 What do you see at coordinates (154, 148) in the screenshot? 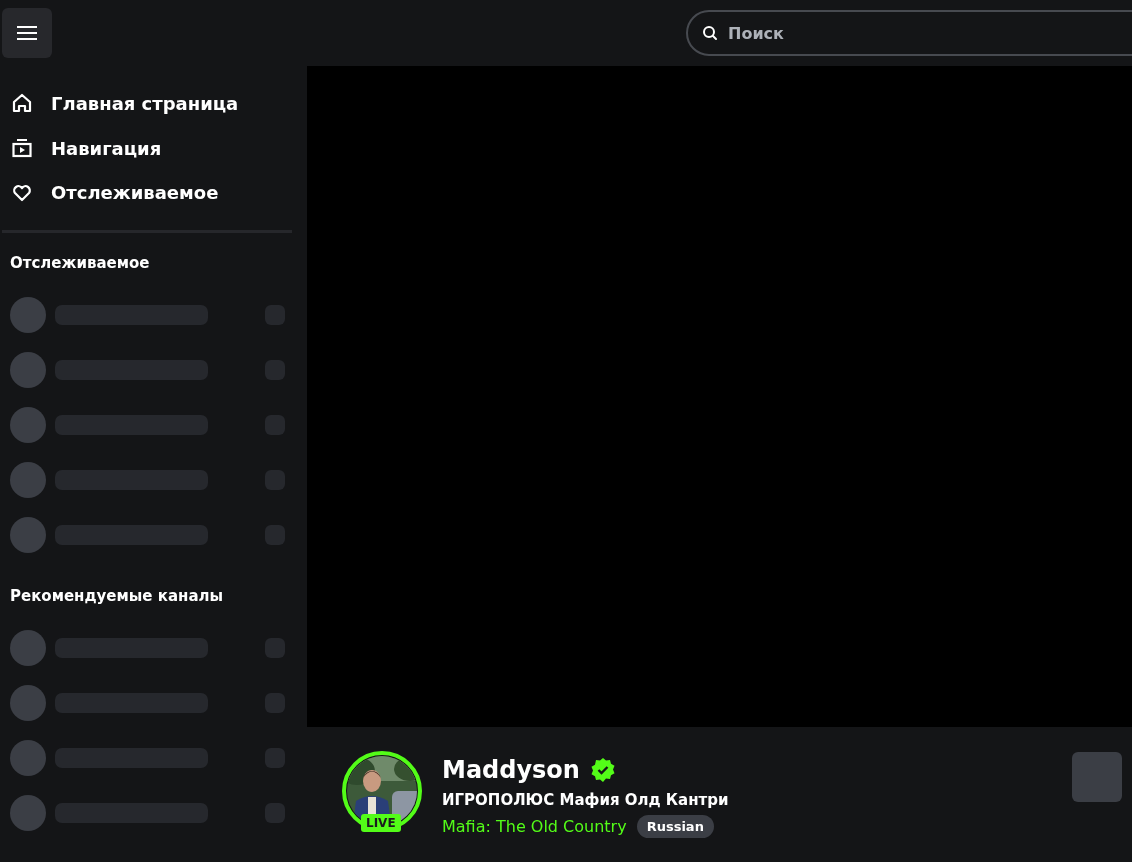
I see `nav-item: Навигация` at bounding box center [154, 148].